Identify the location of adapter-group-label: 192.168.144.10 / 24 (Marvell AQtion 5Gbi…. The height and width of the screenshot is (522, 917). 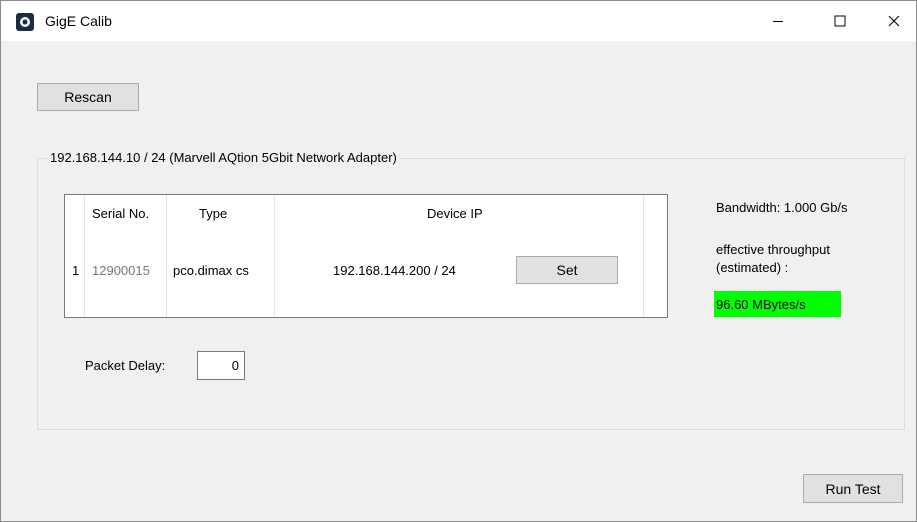
(223, 157).